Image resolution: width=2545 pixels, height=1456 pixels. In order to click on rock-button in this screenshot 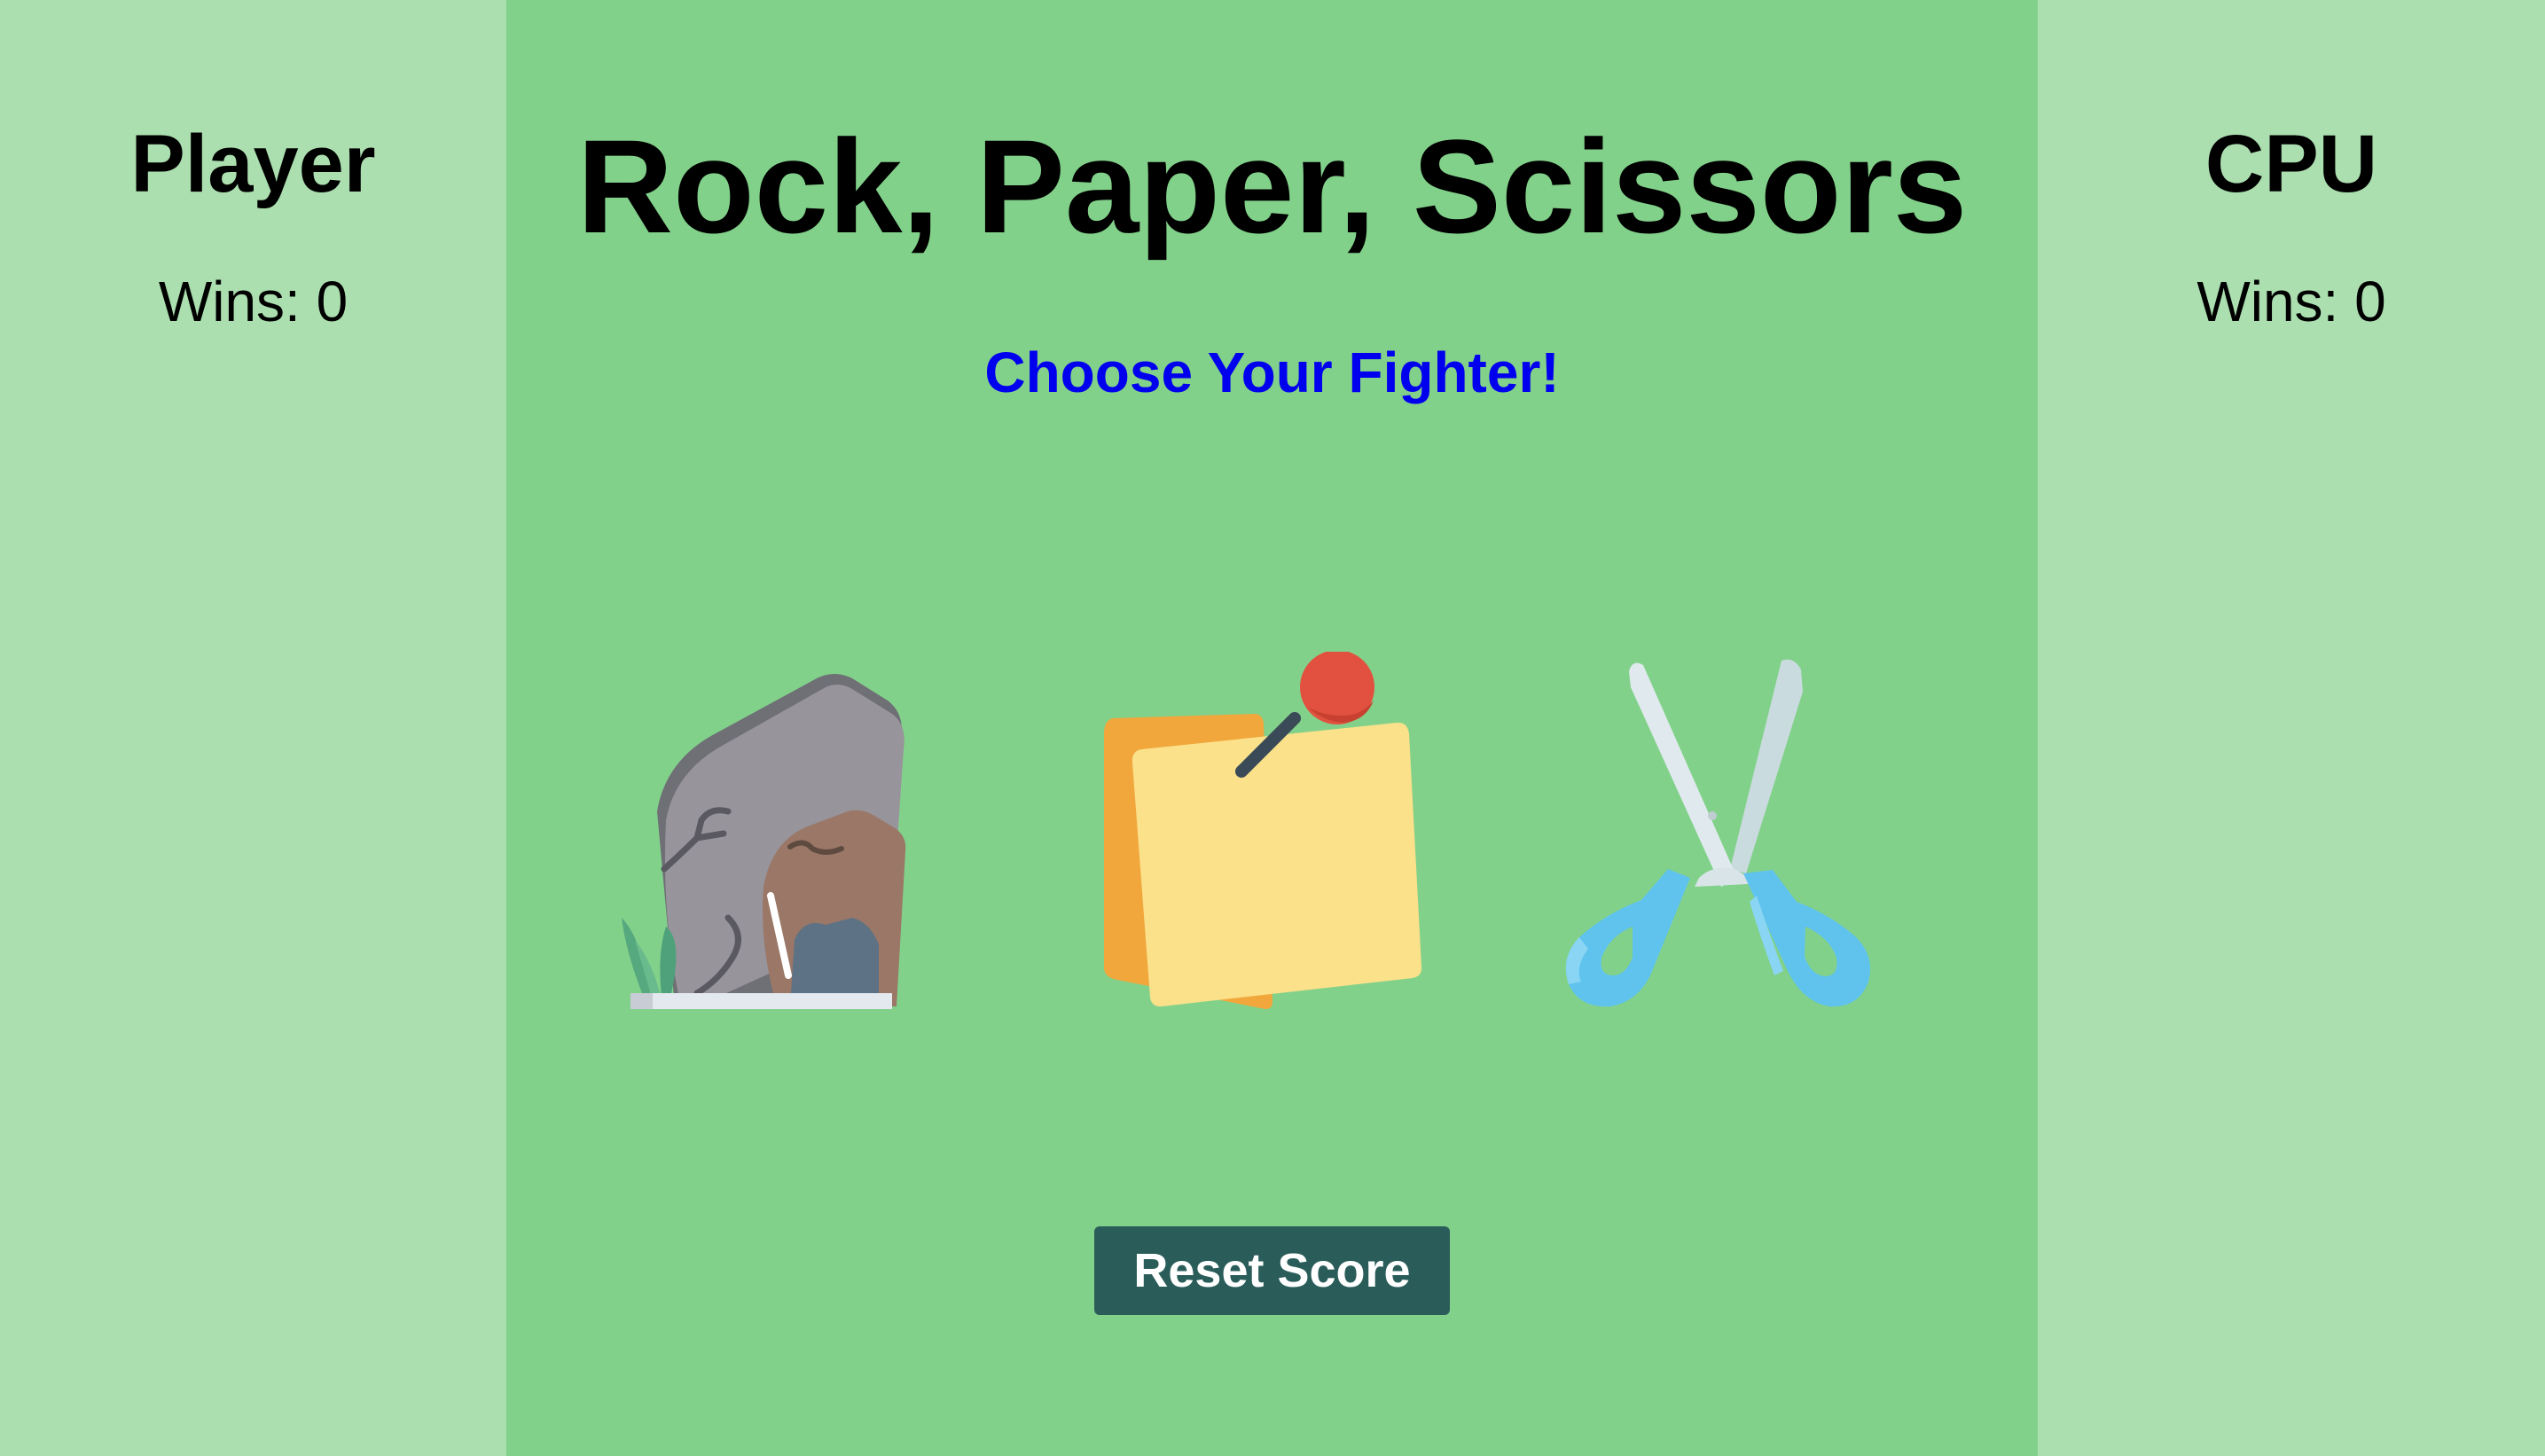, I will do `click(790, 842)`.